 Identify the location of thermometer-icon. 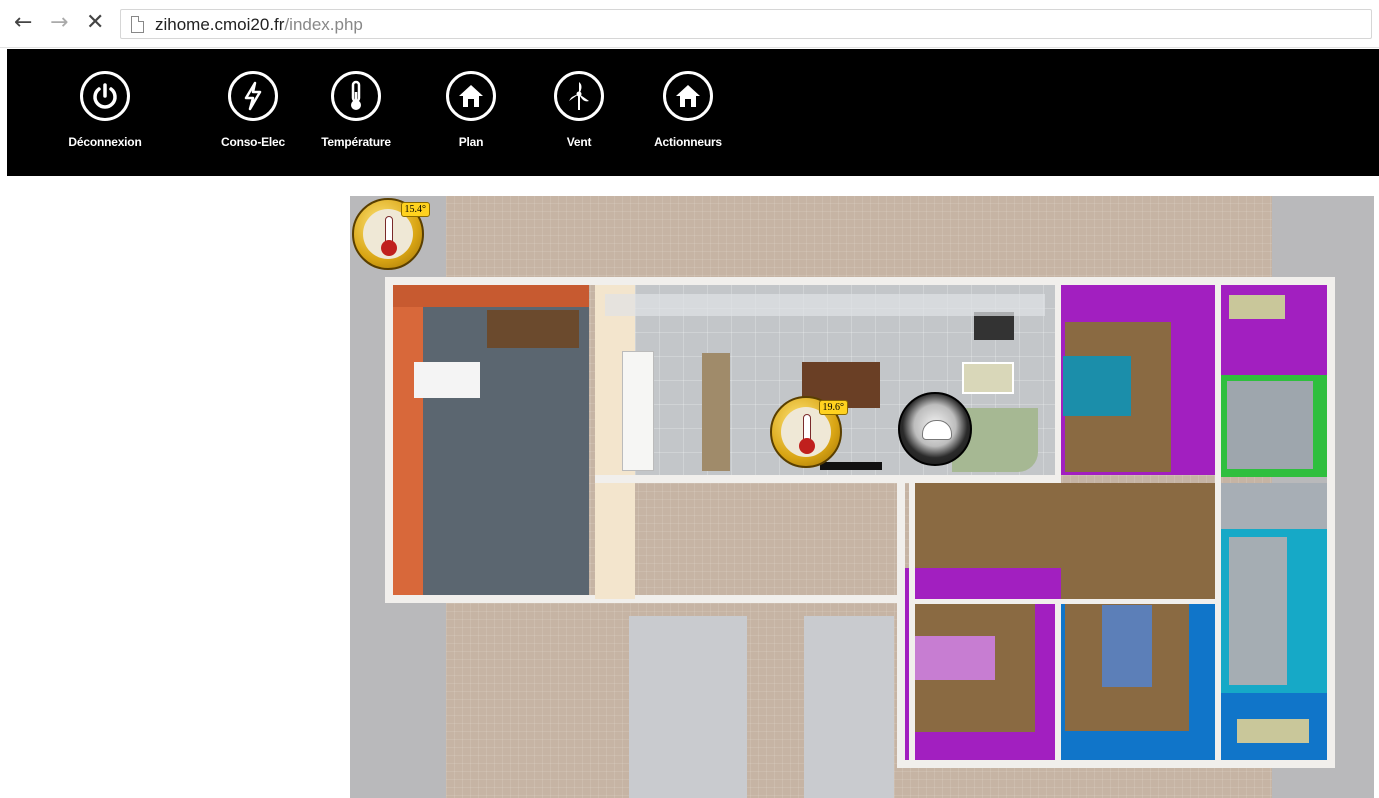
(356, 96).